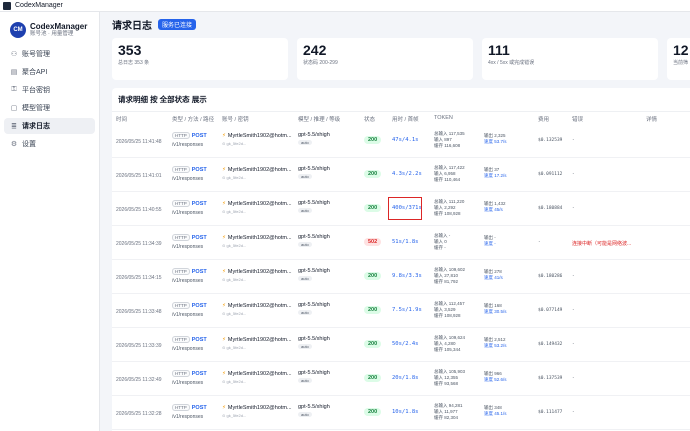 Image resolution: width=690 pixels, height=431 pixels. I want to click on row-time: 2026/05/25 11:33:48, so click(139, 312).